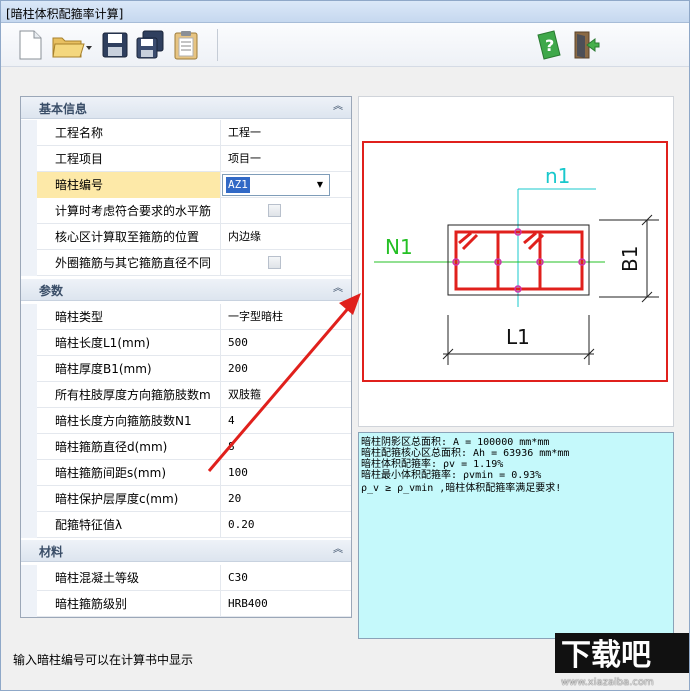 The image size is (690, 691). Describe the element at coordinates (103, 660) in the screenshot. I see `status-text: 输入暗柱编号可以在计算书中显示` at that location.